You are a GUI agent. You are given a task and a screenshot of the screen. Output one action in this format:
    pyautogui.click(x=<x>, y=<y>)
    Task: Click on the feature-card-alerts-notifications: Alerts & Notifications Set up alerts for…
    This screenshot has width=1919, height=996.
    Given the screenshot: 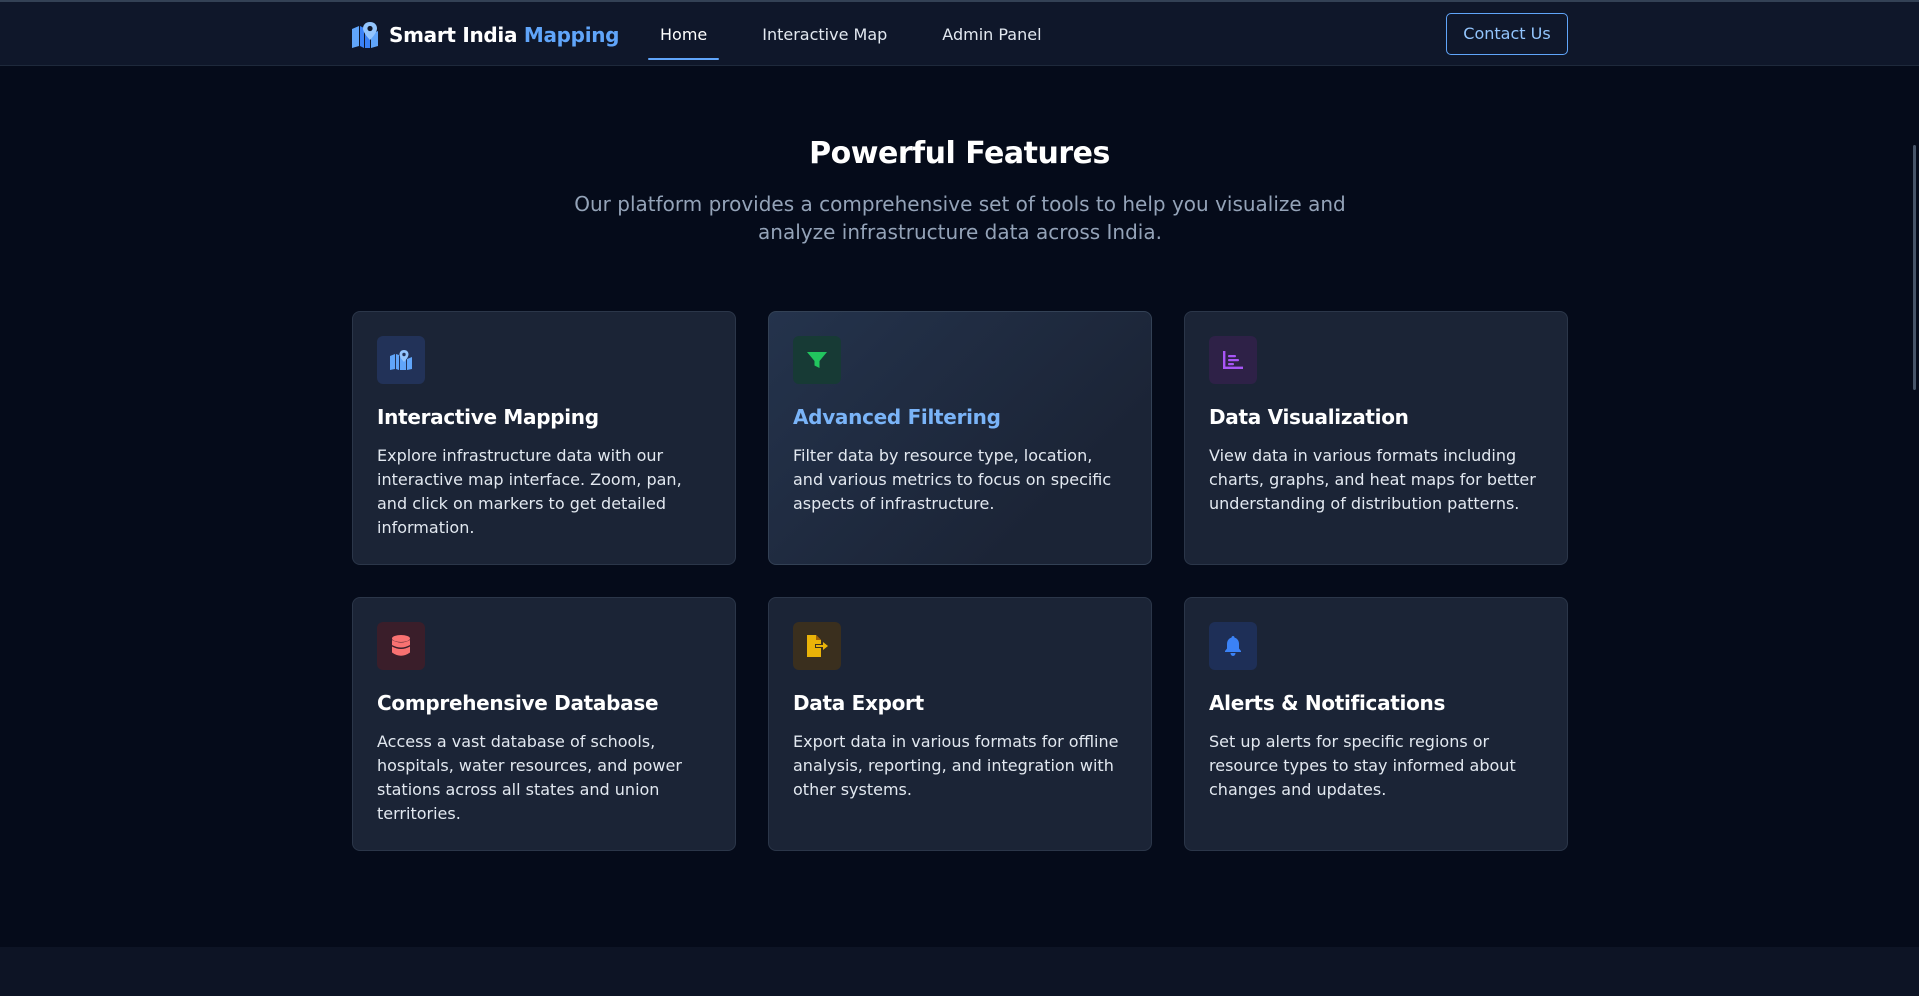 What is the action you would take?
    pyautogui.click(x=1376, y=724)
    